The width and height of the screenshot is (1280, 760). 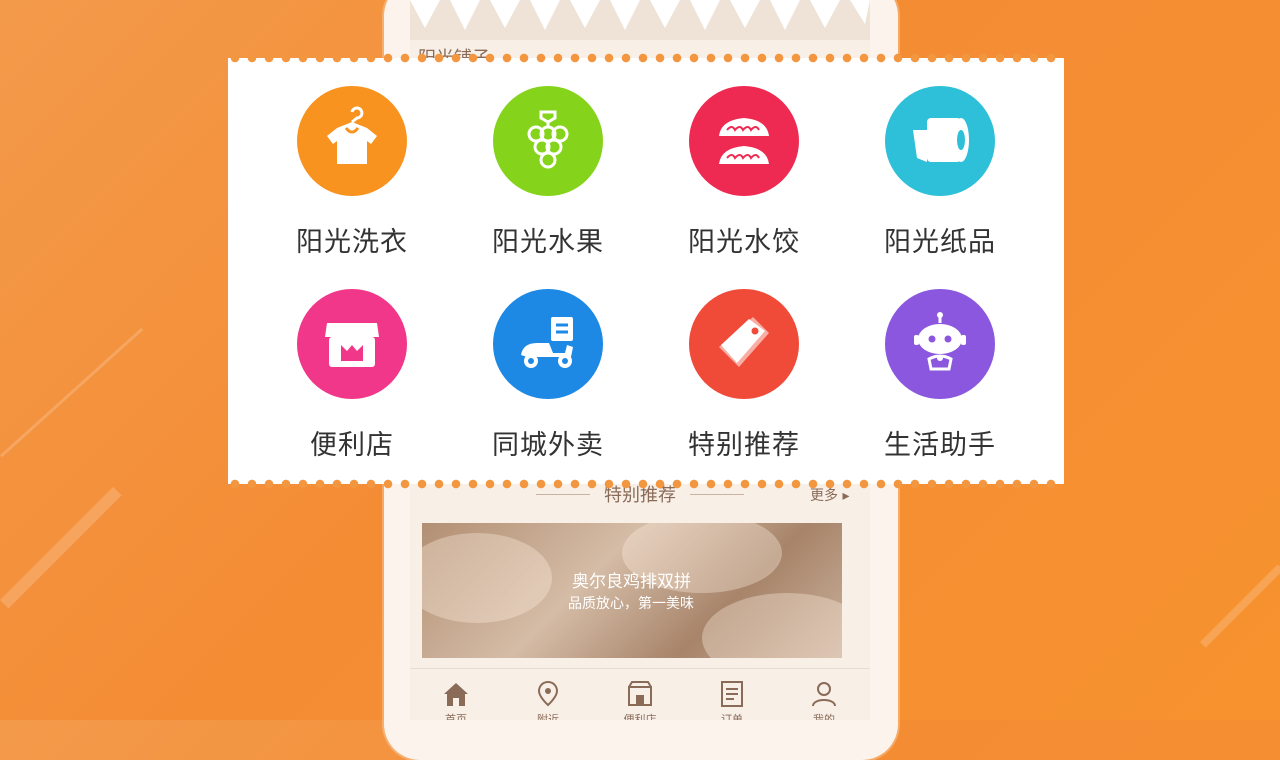 I want to click on category-life-assistant: 生活助手, so click(x=940, y=390).